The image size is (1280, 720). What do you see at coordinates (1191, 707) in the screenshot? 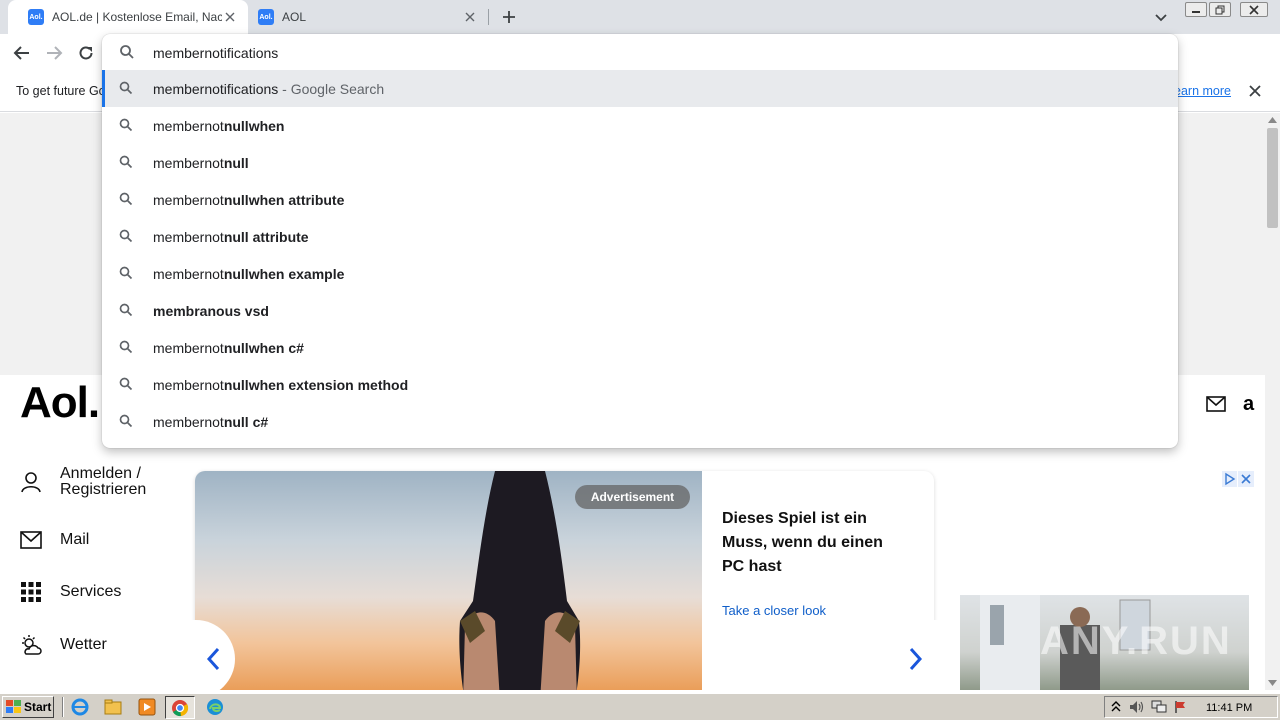
I see `system-tray: 11:41 PM` at bounding box center [1191, 707].